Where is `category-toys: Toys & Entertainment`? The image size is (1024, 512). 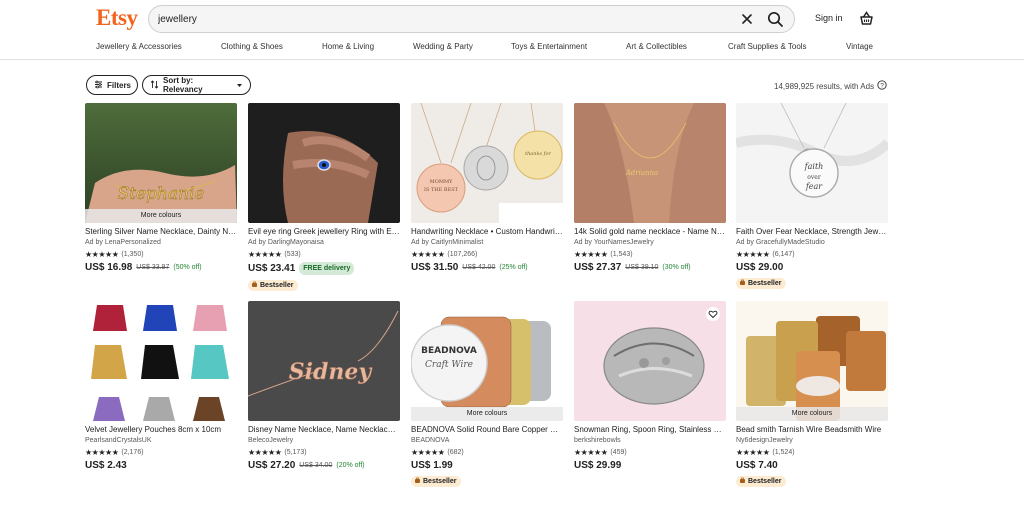 category-toys: Toys & Entertainment is located at coordinates (549, 46).